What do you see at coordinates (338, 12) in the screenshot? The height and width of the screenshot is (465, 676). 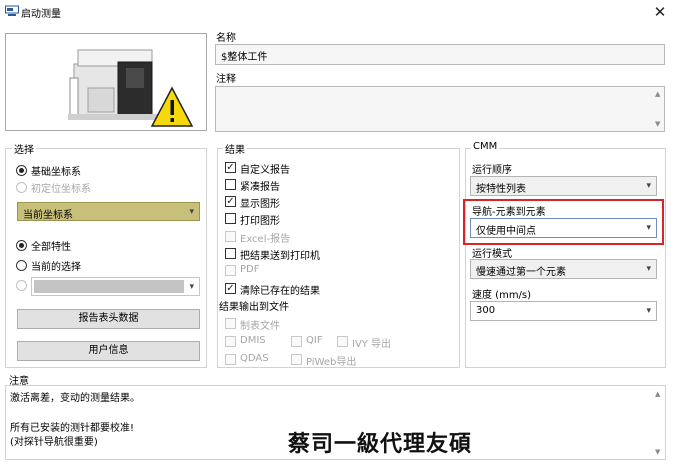 I see `title-bar: 启动测量 ✕` at bounding box center [338, 12].